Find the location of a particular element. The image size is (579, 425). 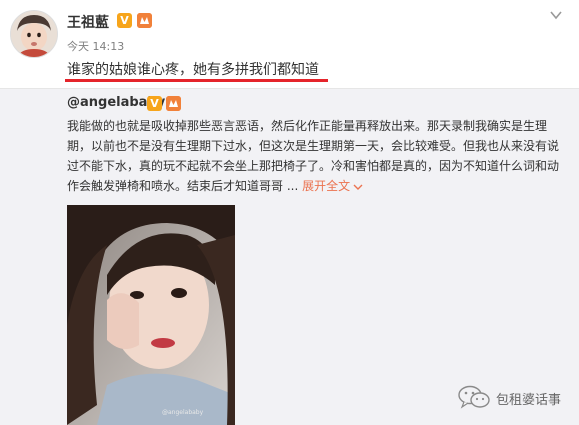

avatar is located at coordinates (34, 34).